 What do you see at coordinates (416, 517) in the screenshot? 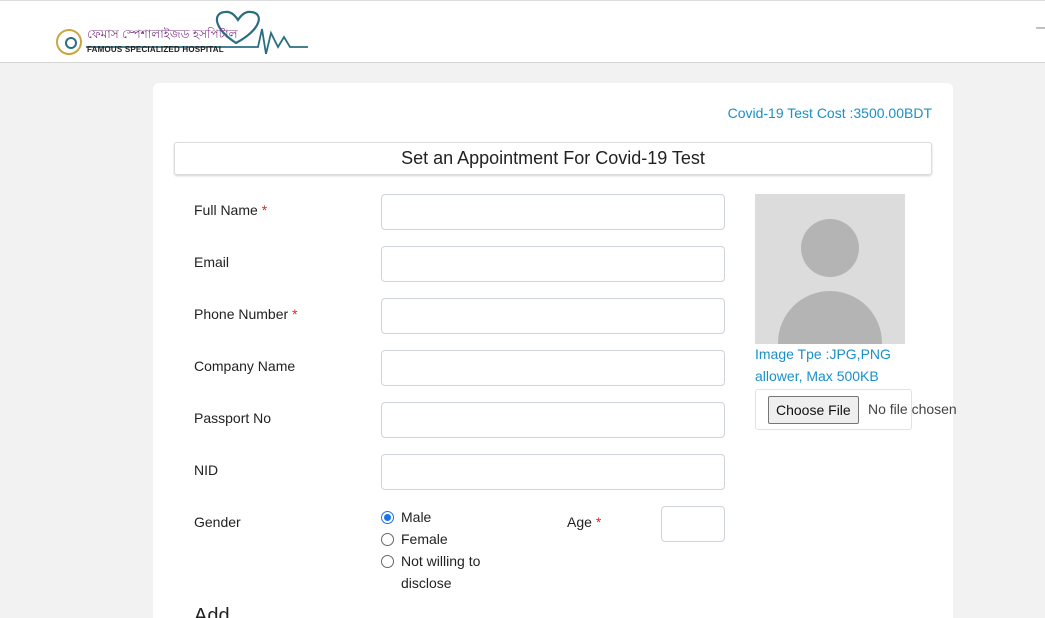
I see `gender-option-label: Male` at bounding box center [416, 517].